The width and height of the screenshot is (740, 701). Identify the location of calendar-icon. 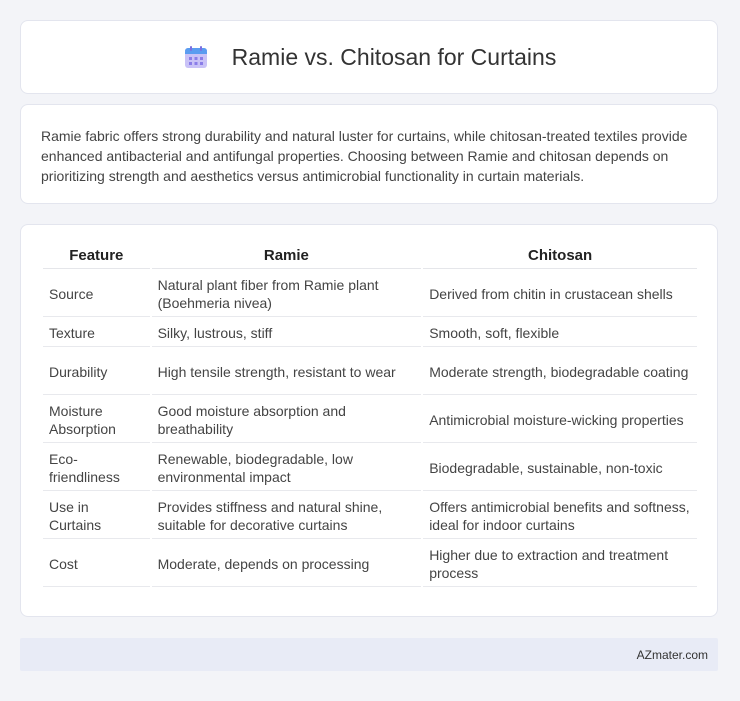
(196, 57).